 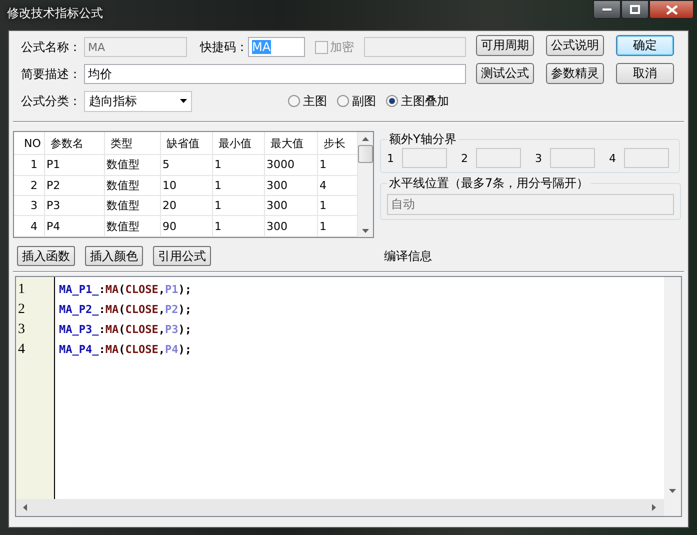 I want to click on field-label: 2, so click(x=465, y=158).